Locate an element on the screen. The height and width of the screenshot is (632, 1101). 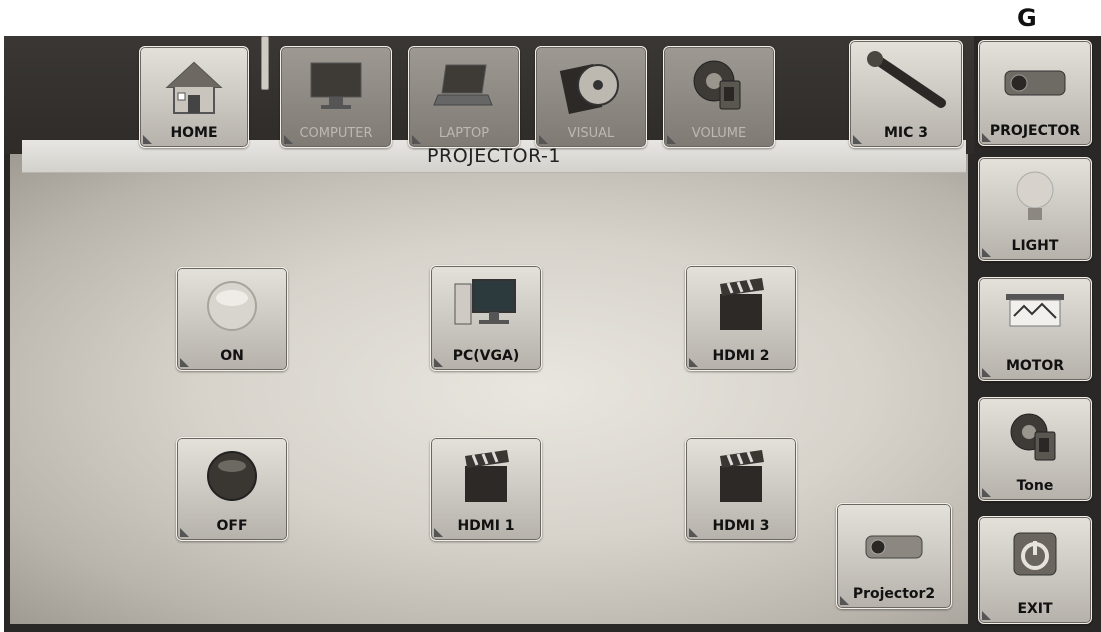
tone-label: Tone is located at coordinates (1035, 486).